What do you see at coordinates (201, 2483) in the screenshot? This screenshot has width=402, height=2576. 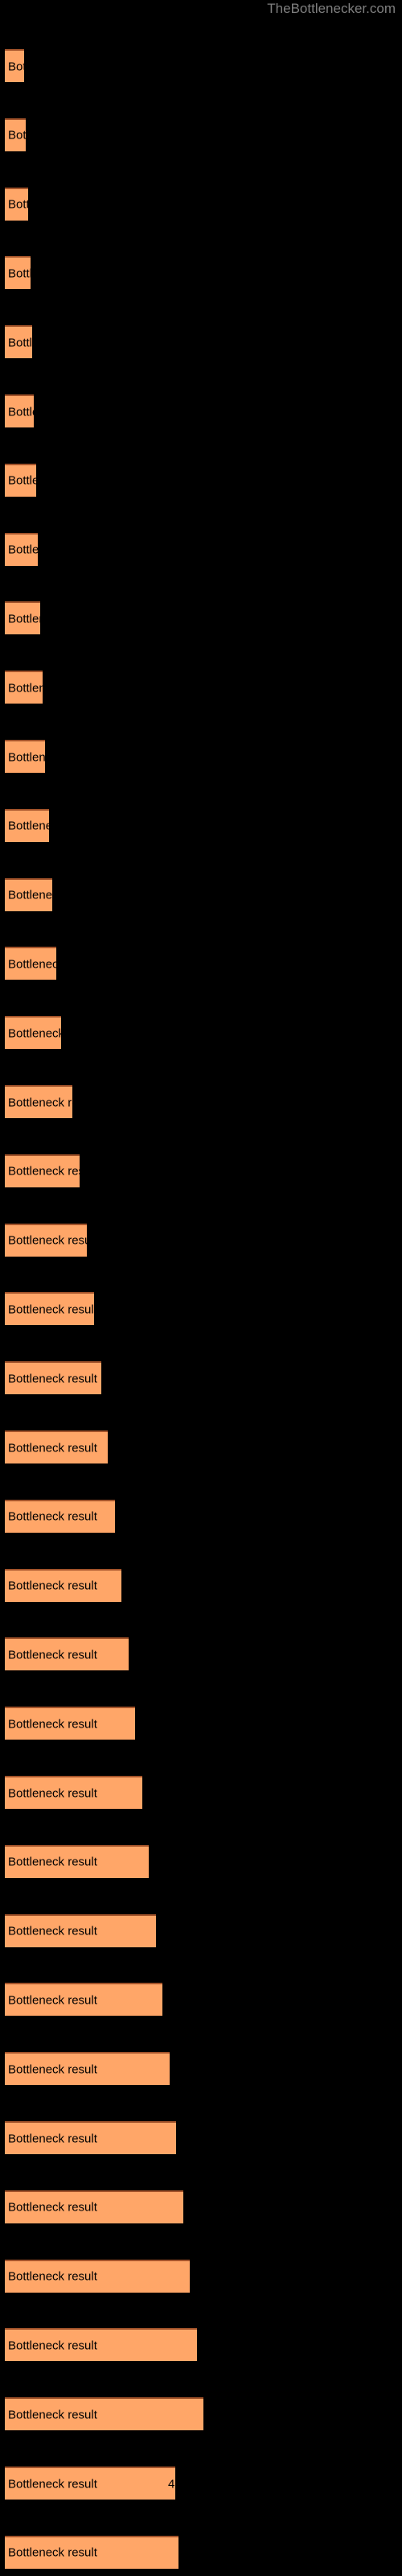 I see `bar-row: Bottleneck result 4` at bounding box center [201, 2483].